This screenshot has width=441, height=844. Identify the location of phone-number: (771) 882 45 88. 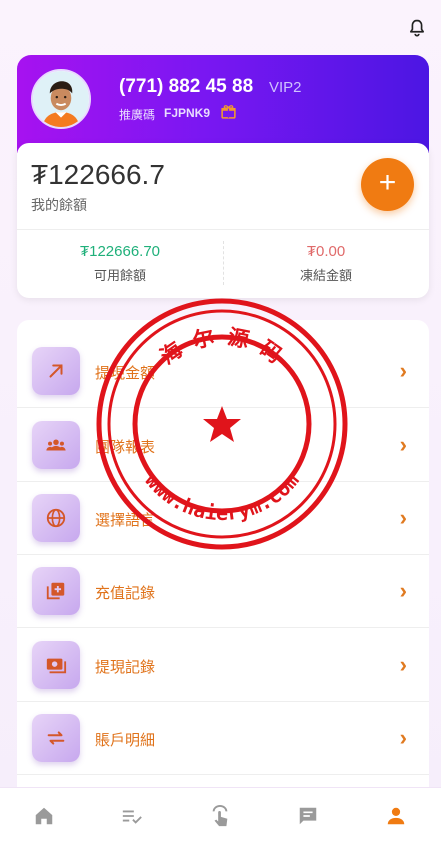
(186, 86).